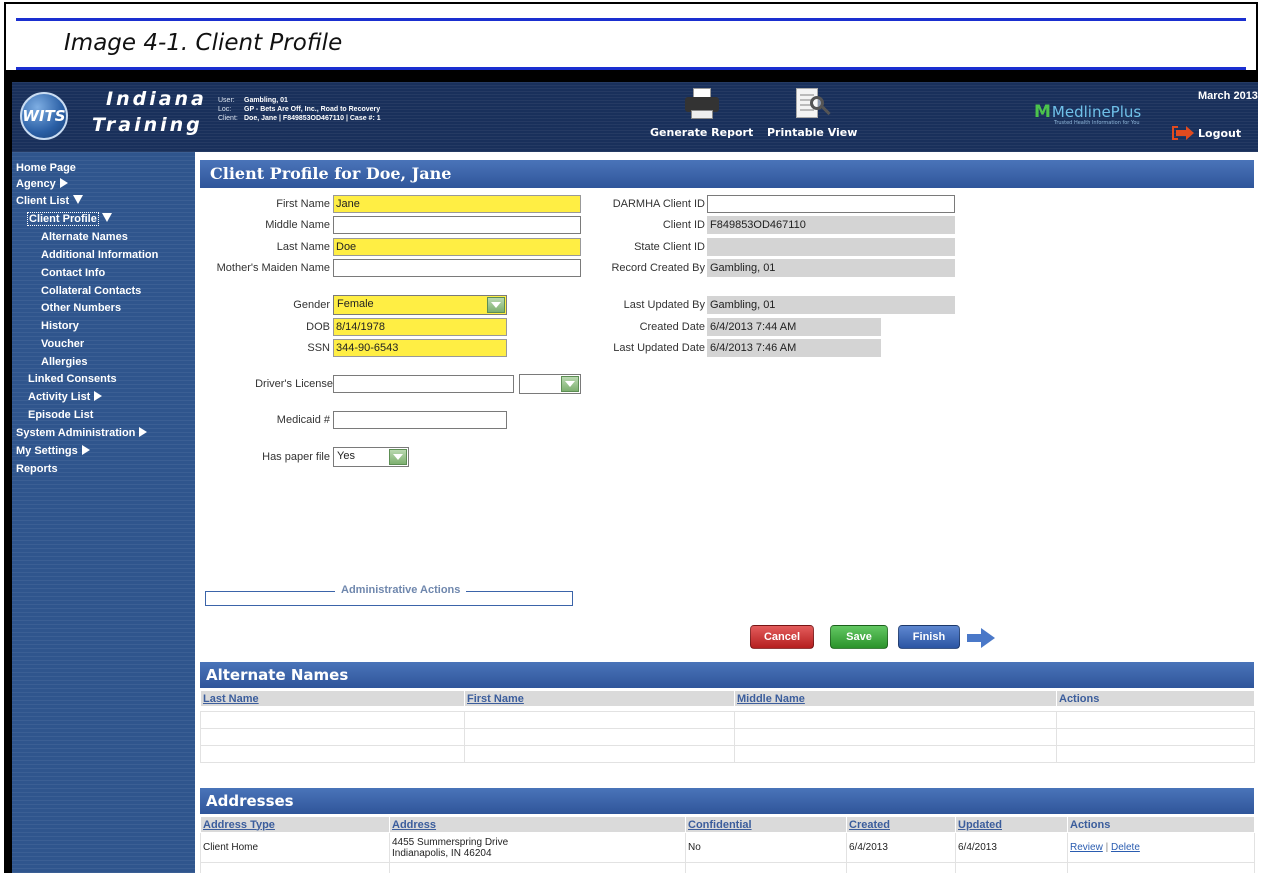 The height and width of the screenshot is (873, 1262). Describe the element at coordinates (273, 268) in the screenshot. I see `mothers-maiden-name-label: Mother's Maiden Name` at that location.